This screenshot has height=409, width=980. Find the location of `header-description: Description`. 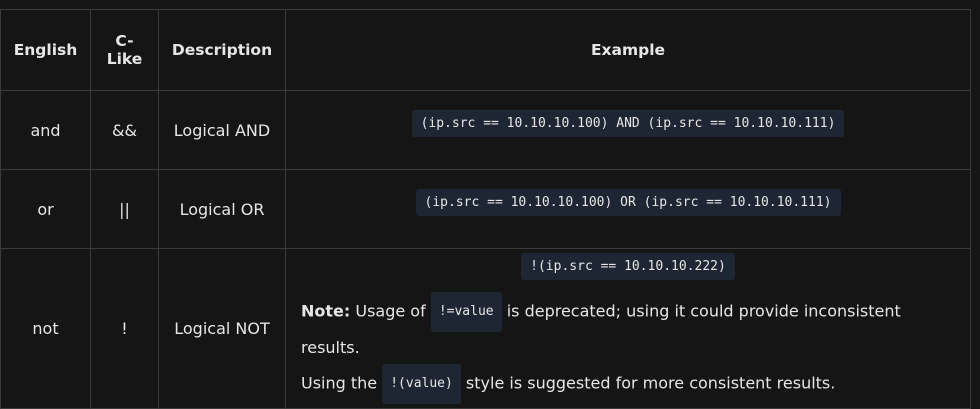

header-description: Description is located at coordinates (222, 50).